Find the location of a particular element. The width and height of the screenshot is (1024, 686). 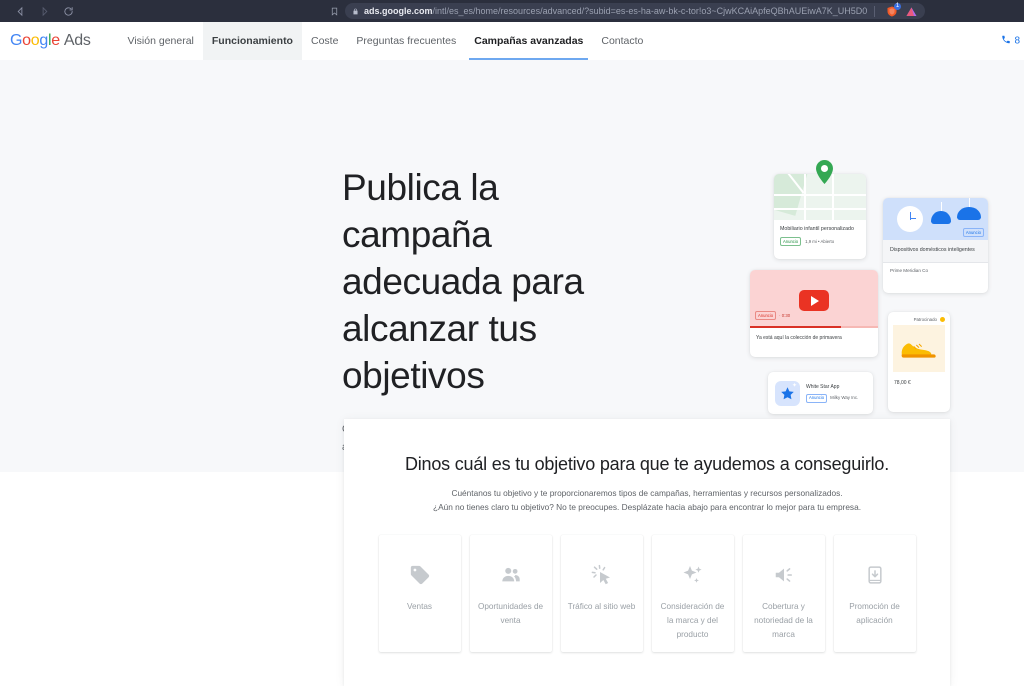

people-icon is located at coordinates (511, 575).